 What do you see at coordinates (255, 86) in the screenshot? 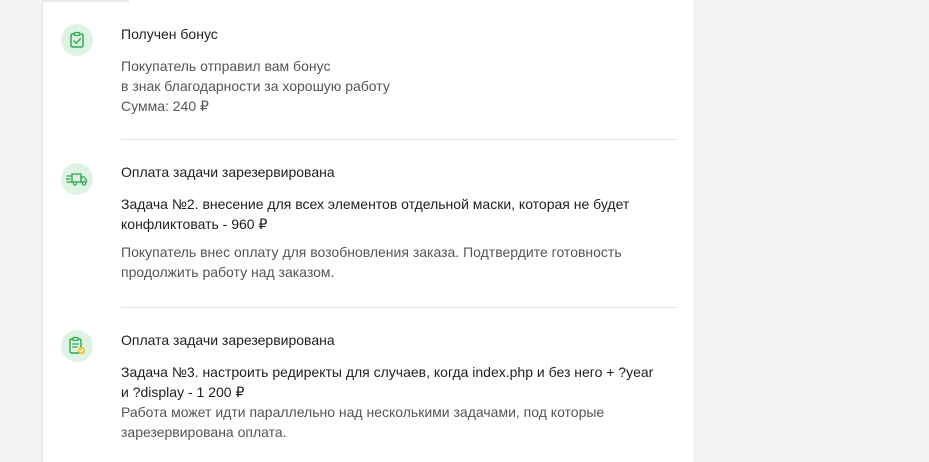
I see `event-text-line: в знак благодарности за хорошую работу` at bounding box center [255, 86].